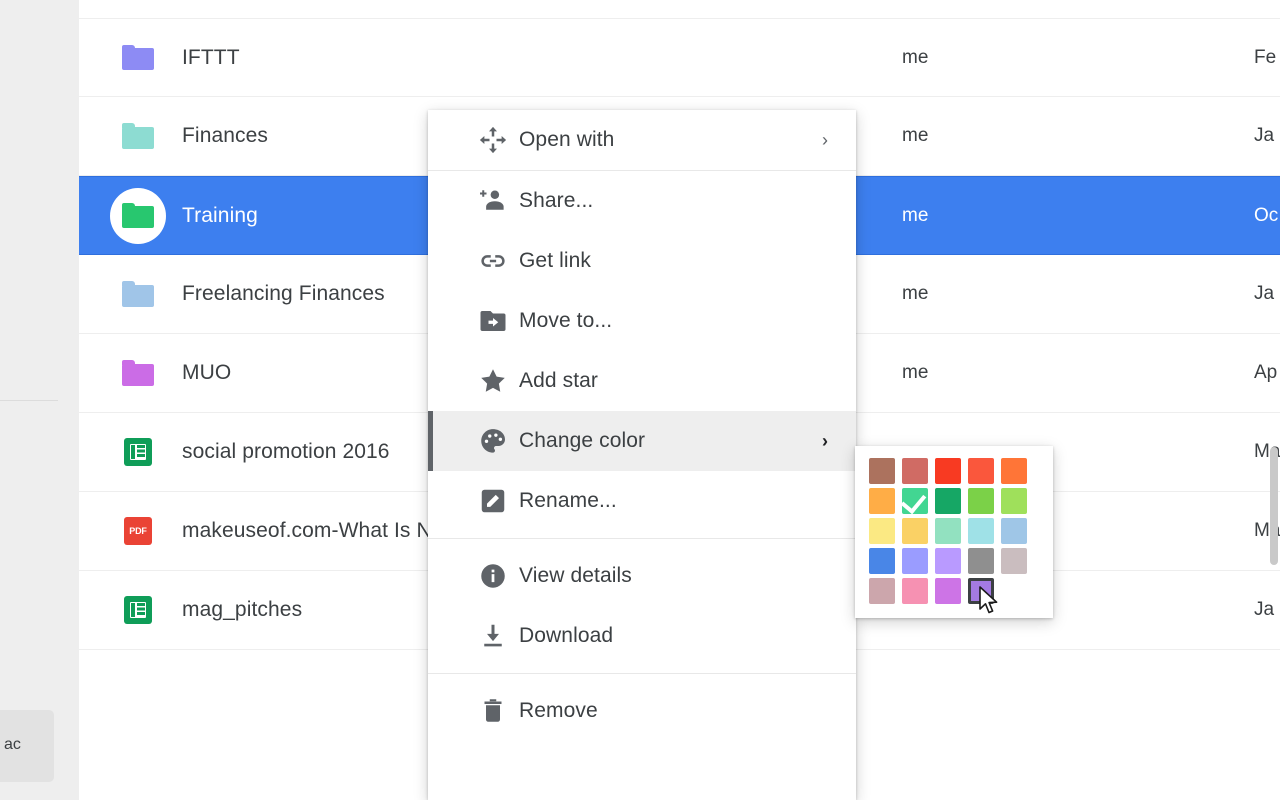  What do you see at coordinates (566, 635) in the screenshot?
I see `menu-item-label: Download` at bounding box center [566, 635].